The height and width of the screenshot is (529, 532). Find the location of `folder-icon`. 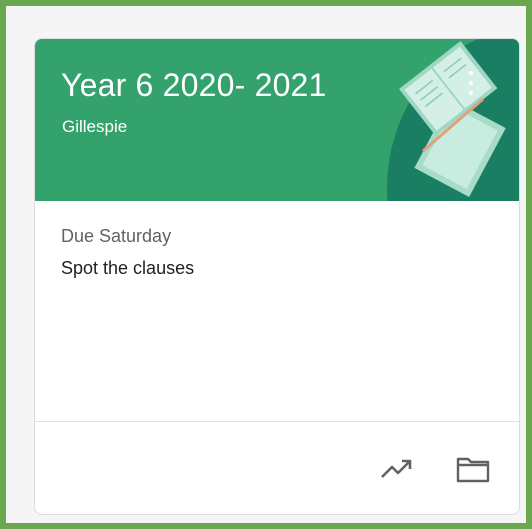

folder-icon is located at coordinates (473, 470).